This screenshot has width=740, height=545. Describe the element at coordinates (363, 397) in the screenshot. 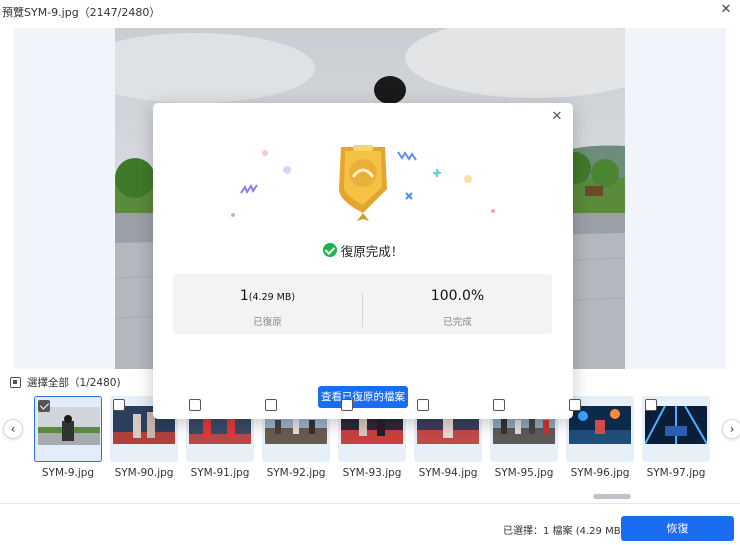

I see `view-recovered-files-button: 查看已復原的檔案` at that location.